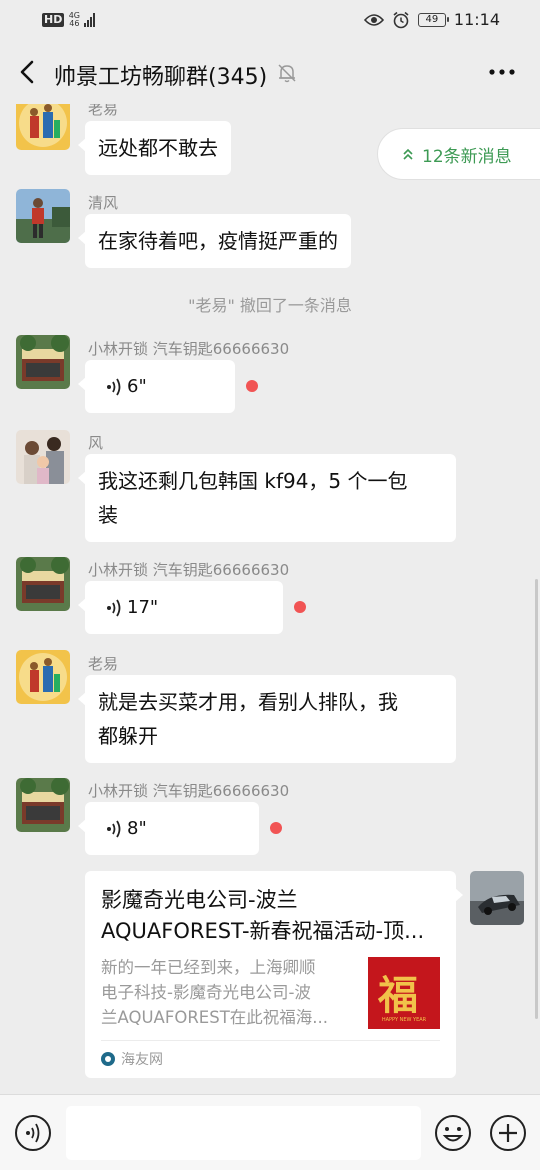  What do you see at coordinates (253, 481) in the screenshot?
I see `message-text-line1: 我这还剩几包韩国 kf94，5 个一包` at bounding box center [253, 481].